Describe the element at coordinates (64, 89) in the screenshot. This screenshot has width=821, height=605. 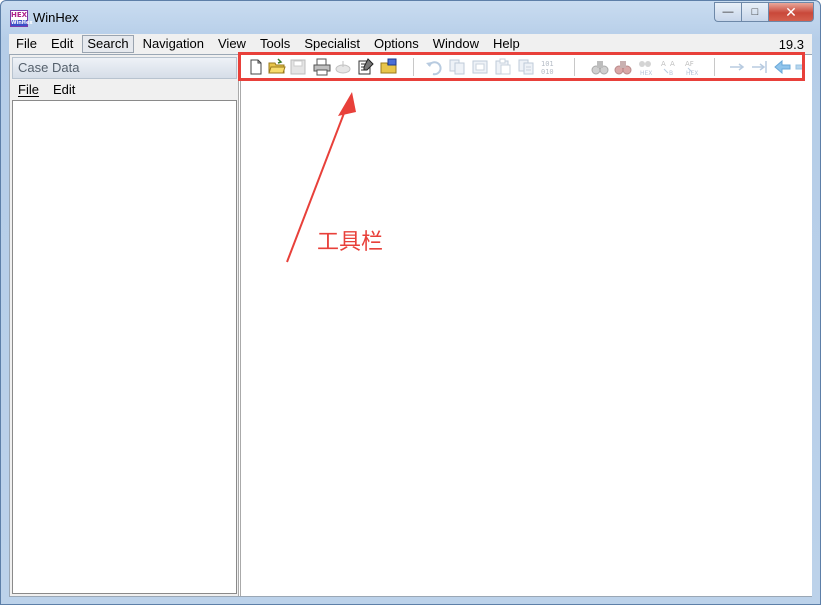
I see `case-menu-edit: Edit` at that location.